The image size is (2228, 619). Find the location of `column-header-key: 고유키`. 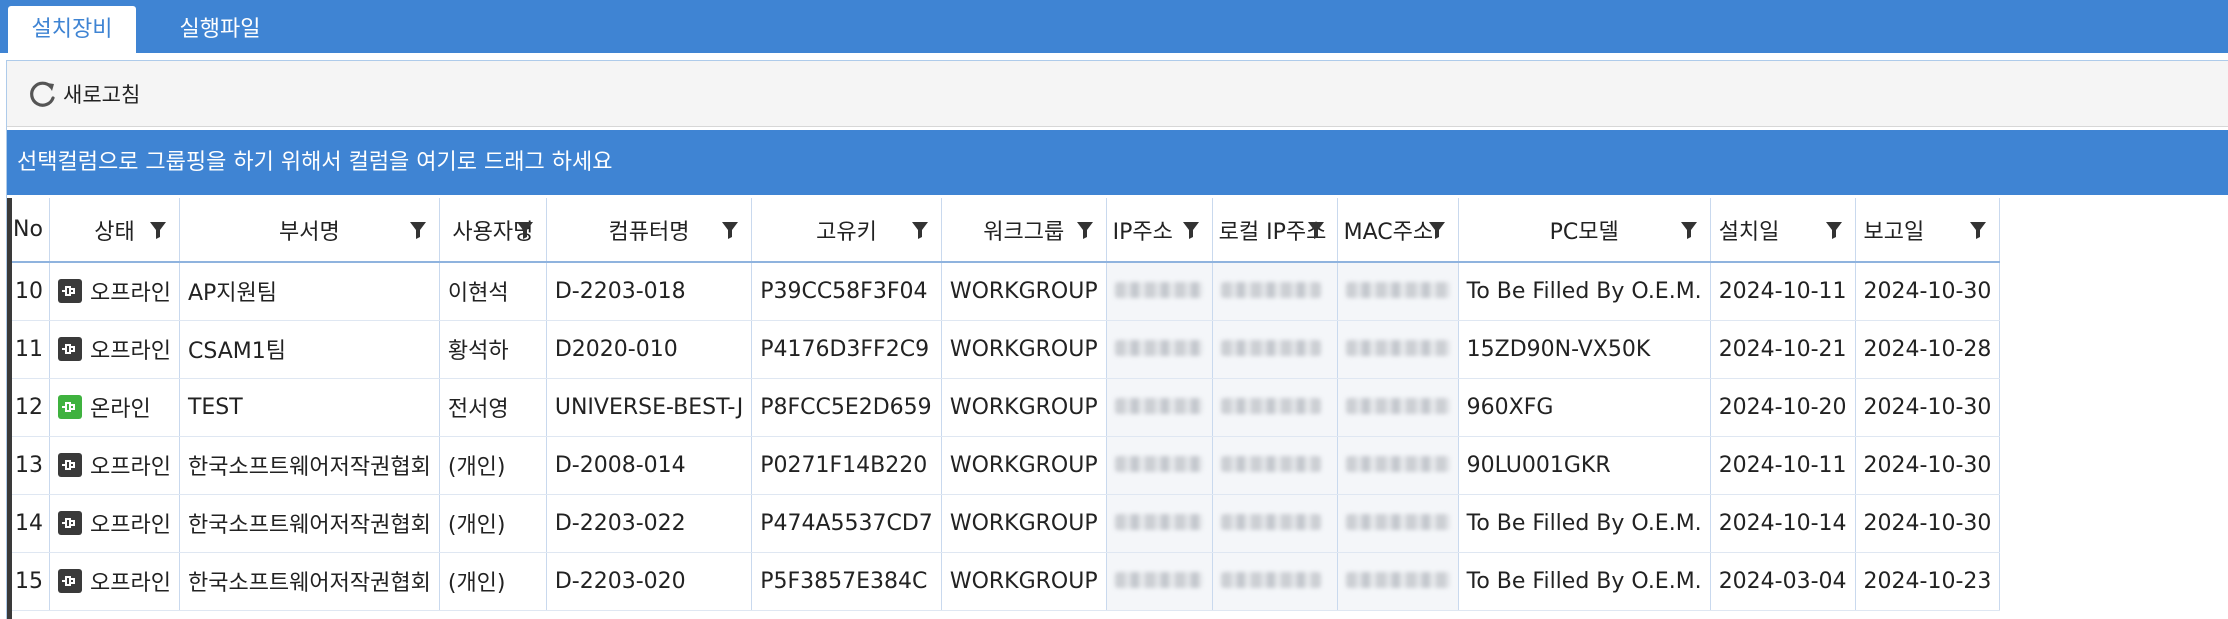

column-header-key: 고유키 is located at coordinates (846, 230).